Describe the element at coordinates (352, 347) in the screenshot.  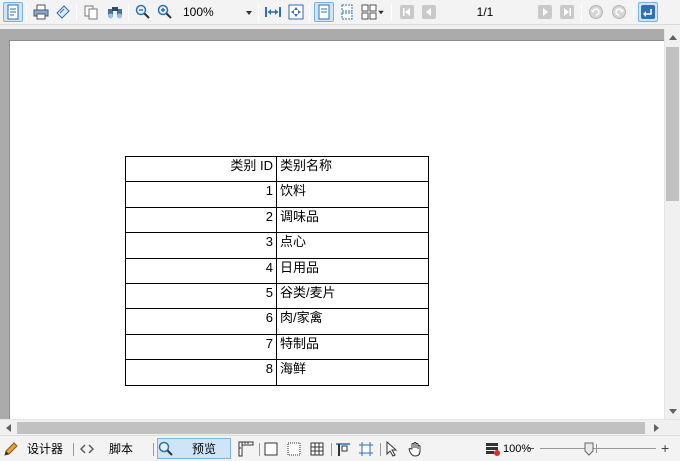
I see `cell-category-name: 特制品` at that location.